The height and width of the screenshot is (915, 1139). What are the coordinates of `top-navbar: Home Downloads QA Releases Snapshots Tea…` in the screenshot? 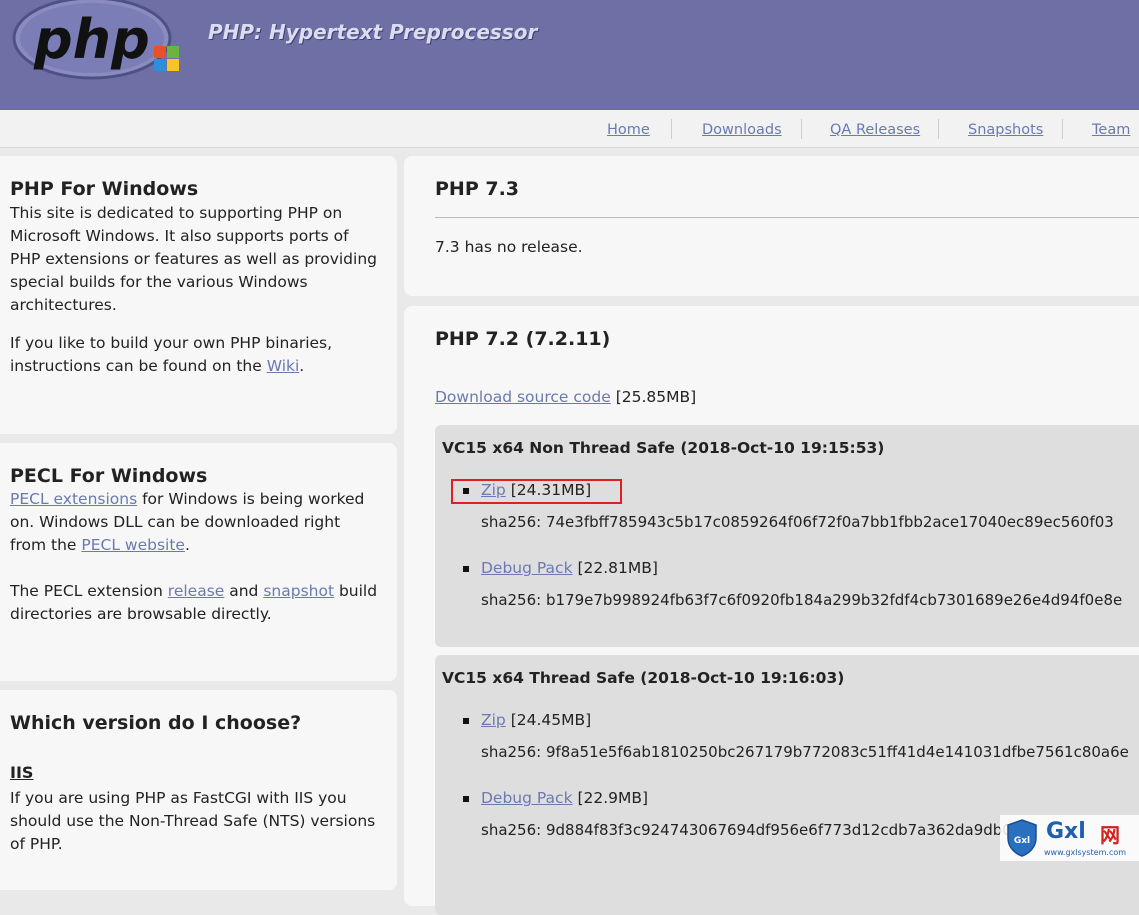 It's located at (569, 129).